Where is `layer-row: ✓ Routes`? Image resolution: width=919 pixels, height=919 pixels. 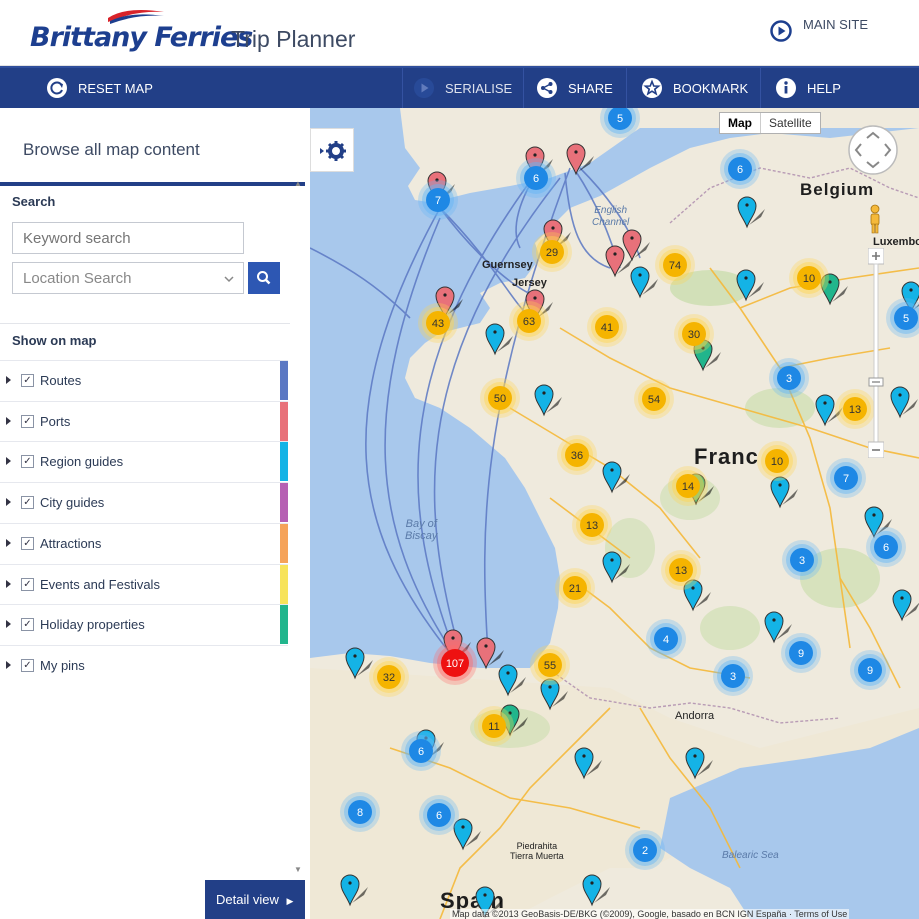 layer-row: ✓ Routes is located at coordinates (144, 380).